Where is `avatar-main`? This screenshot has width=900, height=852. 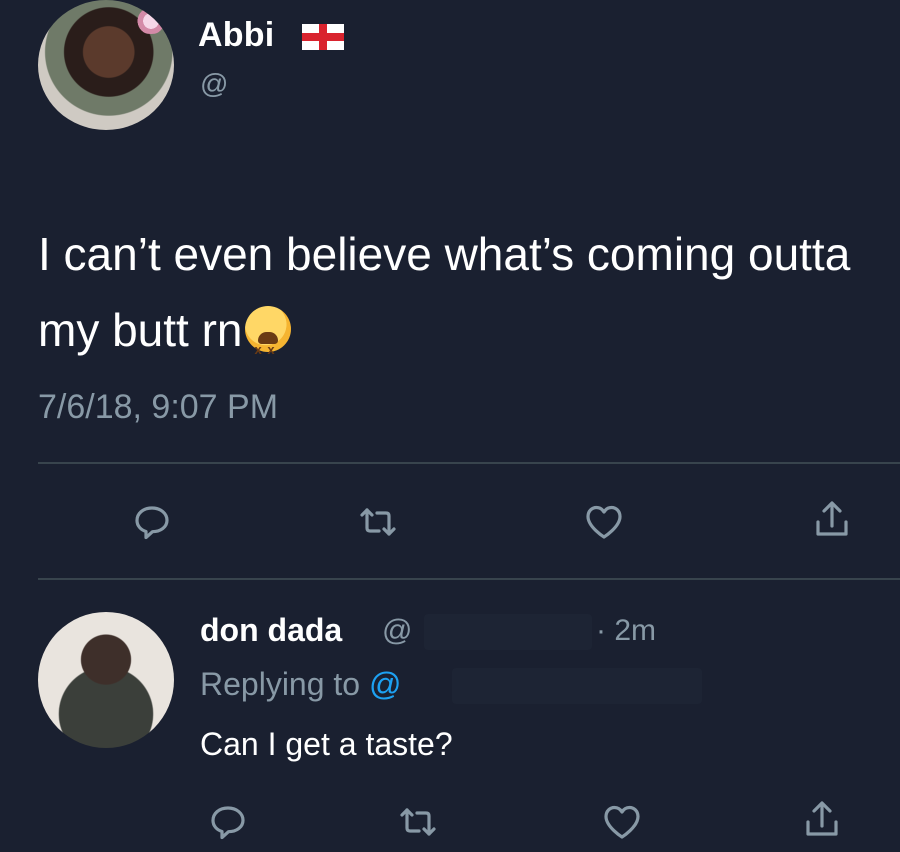
avatar-main is located at coordinates (106, 65).